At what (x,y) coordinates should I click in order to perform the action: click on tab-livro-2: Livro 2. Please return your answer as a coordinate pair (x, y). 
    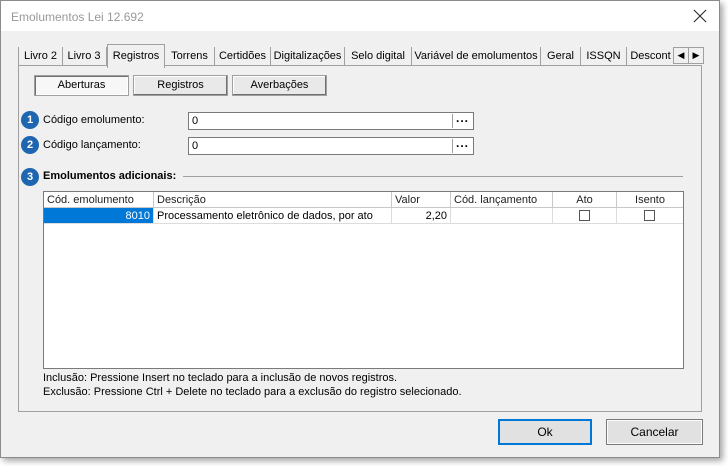
    Looking at the image, I should click on (40, 56).